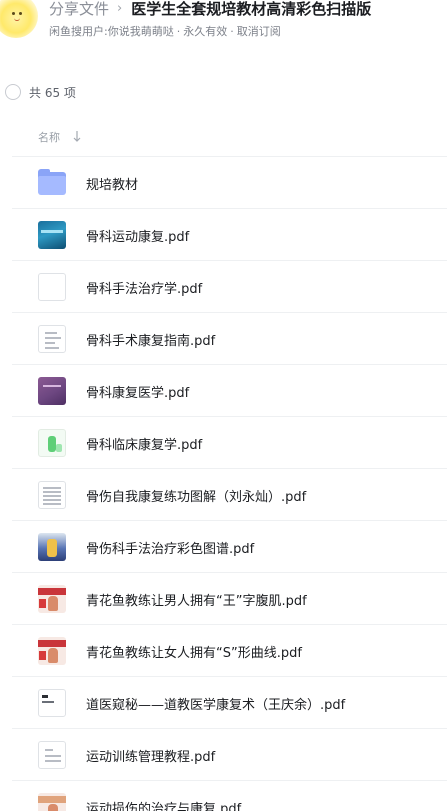 The width and height of the screenshot is (447, 811). I want to click on page-title: 医学生全套规培教材高清彩色扫描版, so click(251, 9).